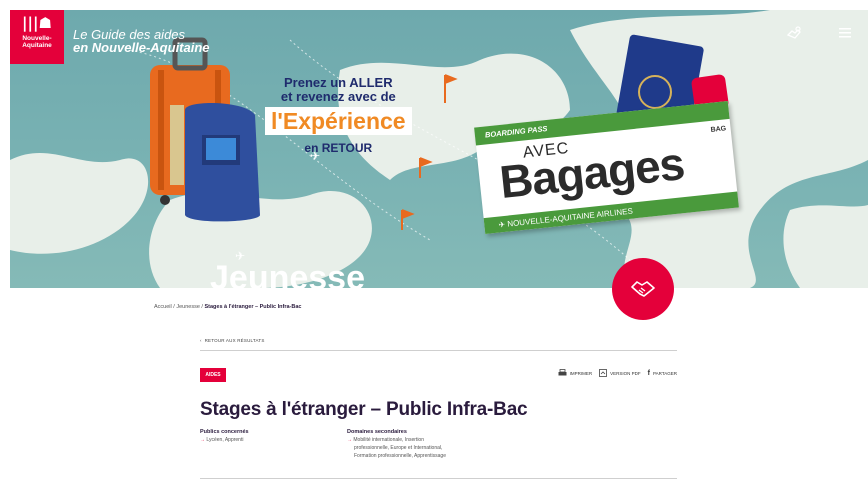 This screenshot has height=495, width=868. I want to click on back-to-results-link: ‹ RETOUR AUX RÉSULTATS, so click(232, 340).